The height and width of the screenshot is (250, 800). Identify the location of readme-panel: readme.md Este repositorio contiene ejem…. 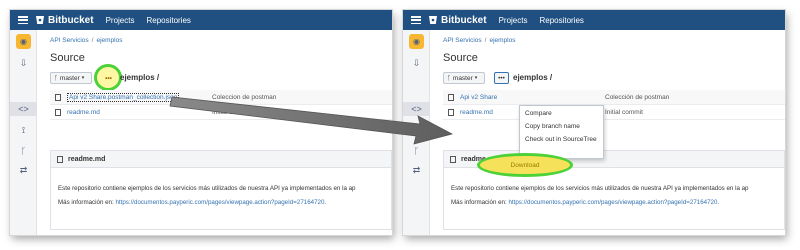
(221, 190).